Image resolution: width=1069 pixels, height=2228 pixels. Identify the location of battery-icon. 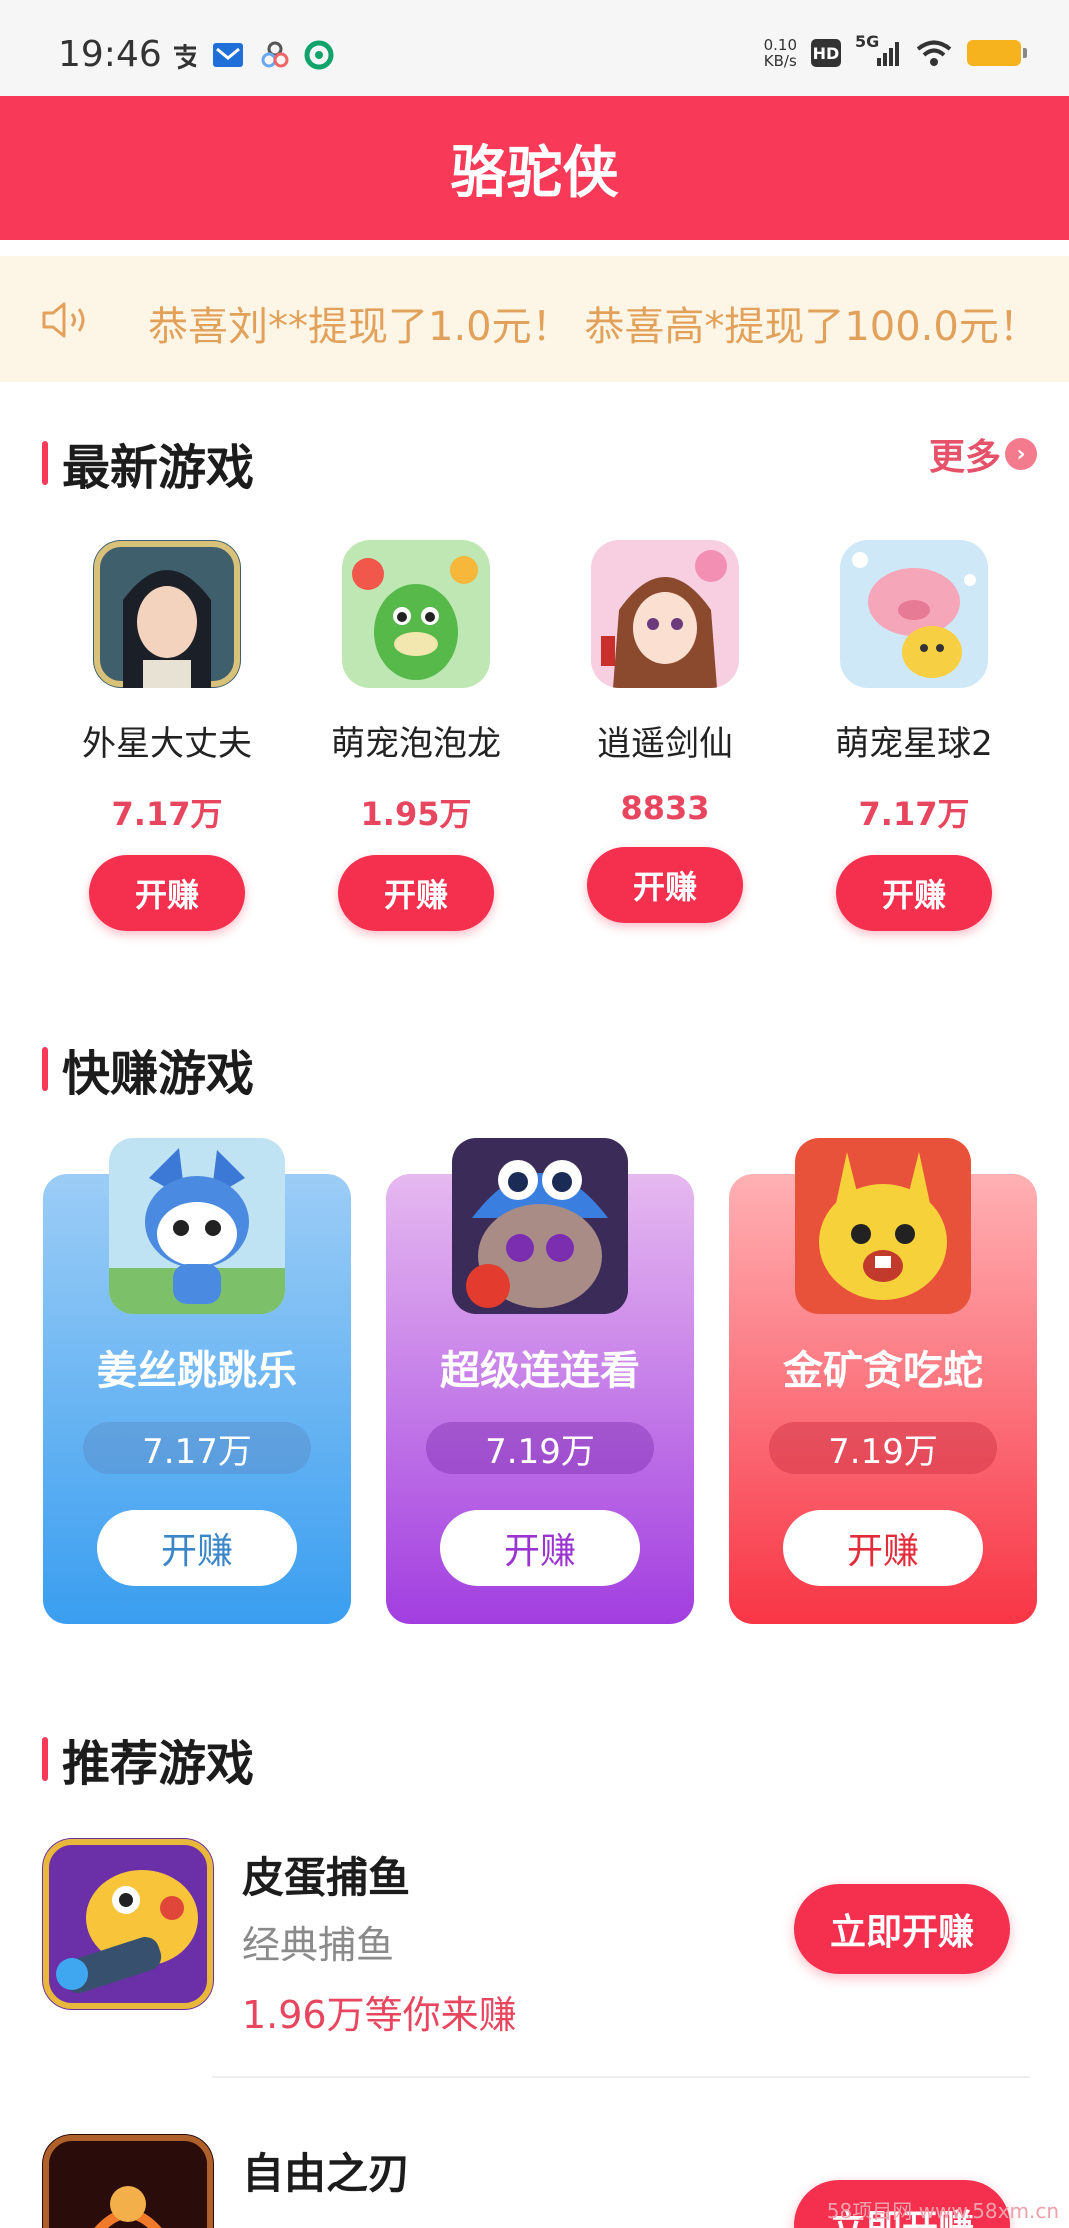
(997, 53).